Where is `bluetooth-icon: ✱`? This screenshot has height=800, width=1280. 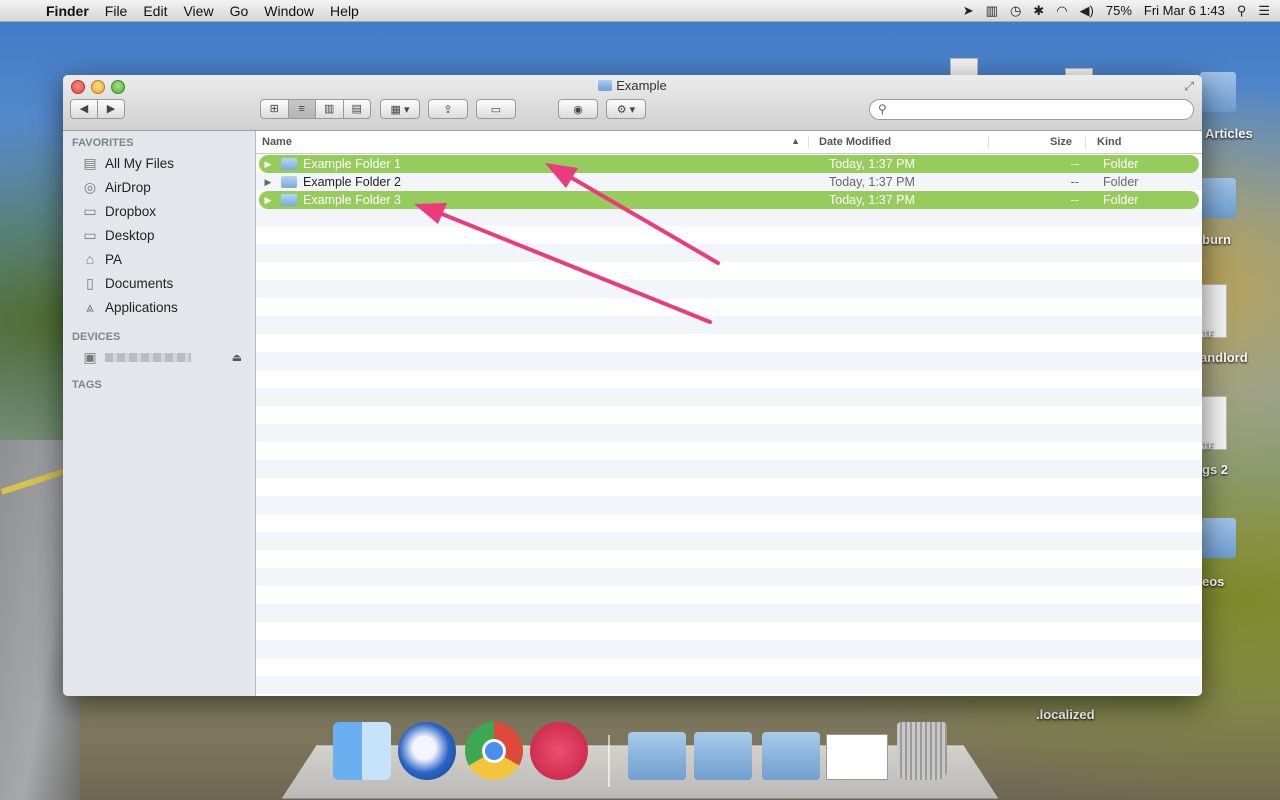
bluetooth-icon: ✱ is located at coordinates (1038, 11).